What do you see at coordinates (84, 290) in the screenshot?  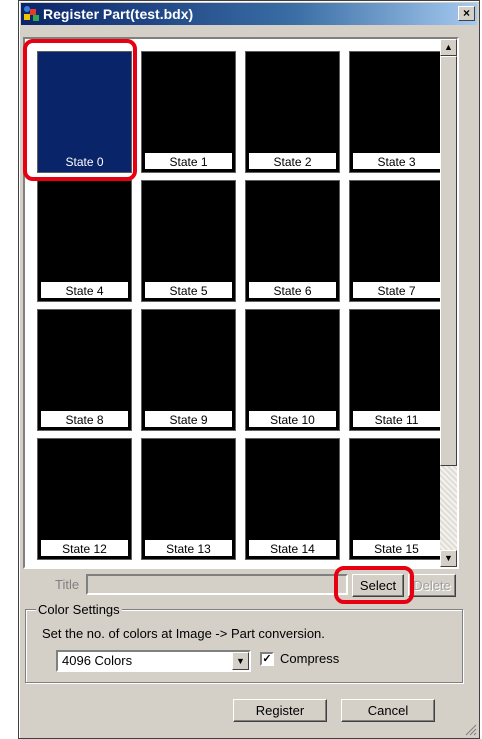 I see `state-tile-label: State 4` at bounding box center [84, 290].